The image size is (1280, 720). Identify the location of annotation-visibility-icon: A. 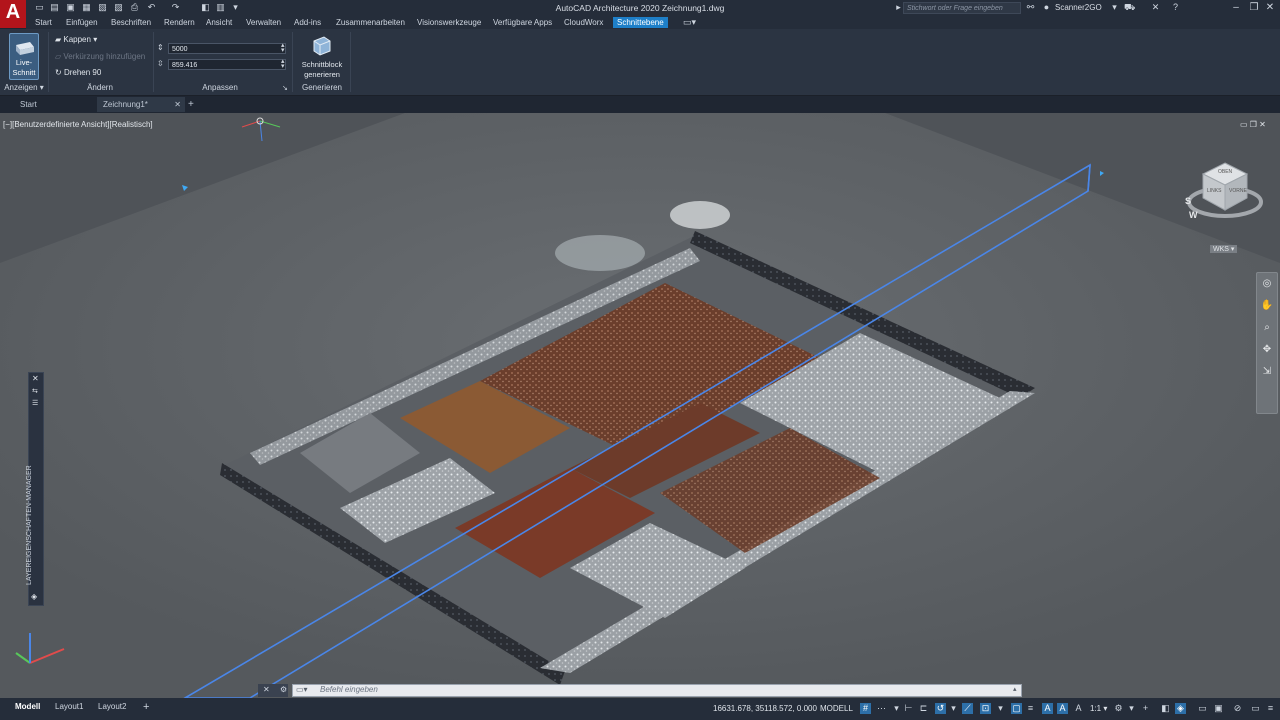
(1047, 708).